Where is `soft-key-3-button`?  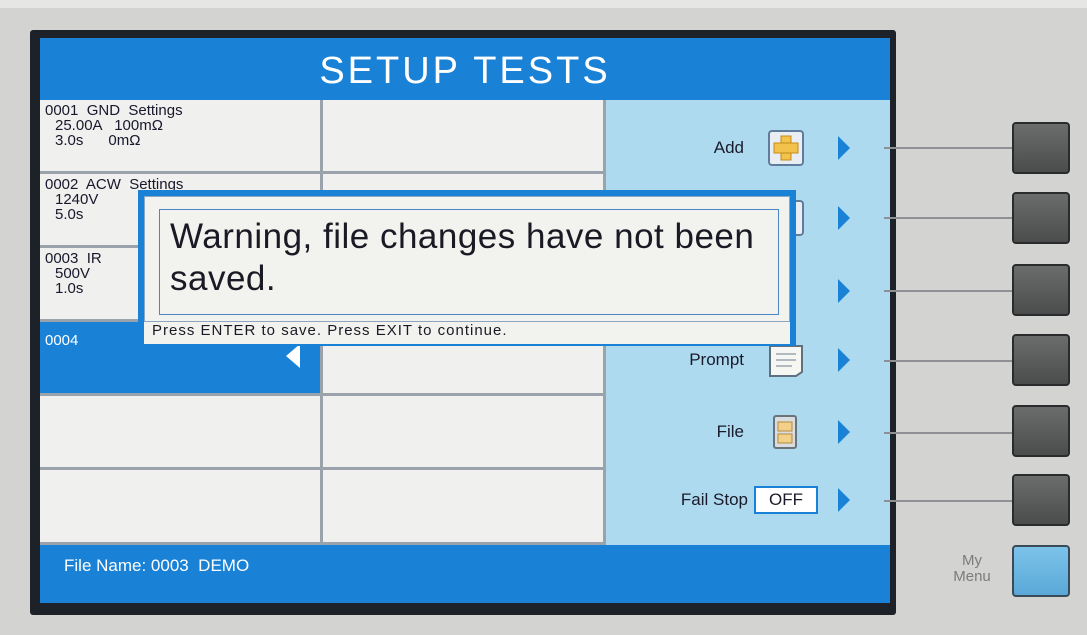
soft-key-3-button is located at coordinates (1041, 290).